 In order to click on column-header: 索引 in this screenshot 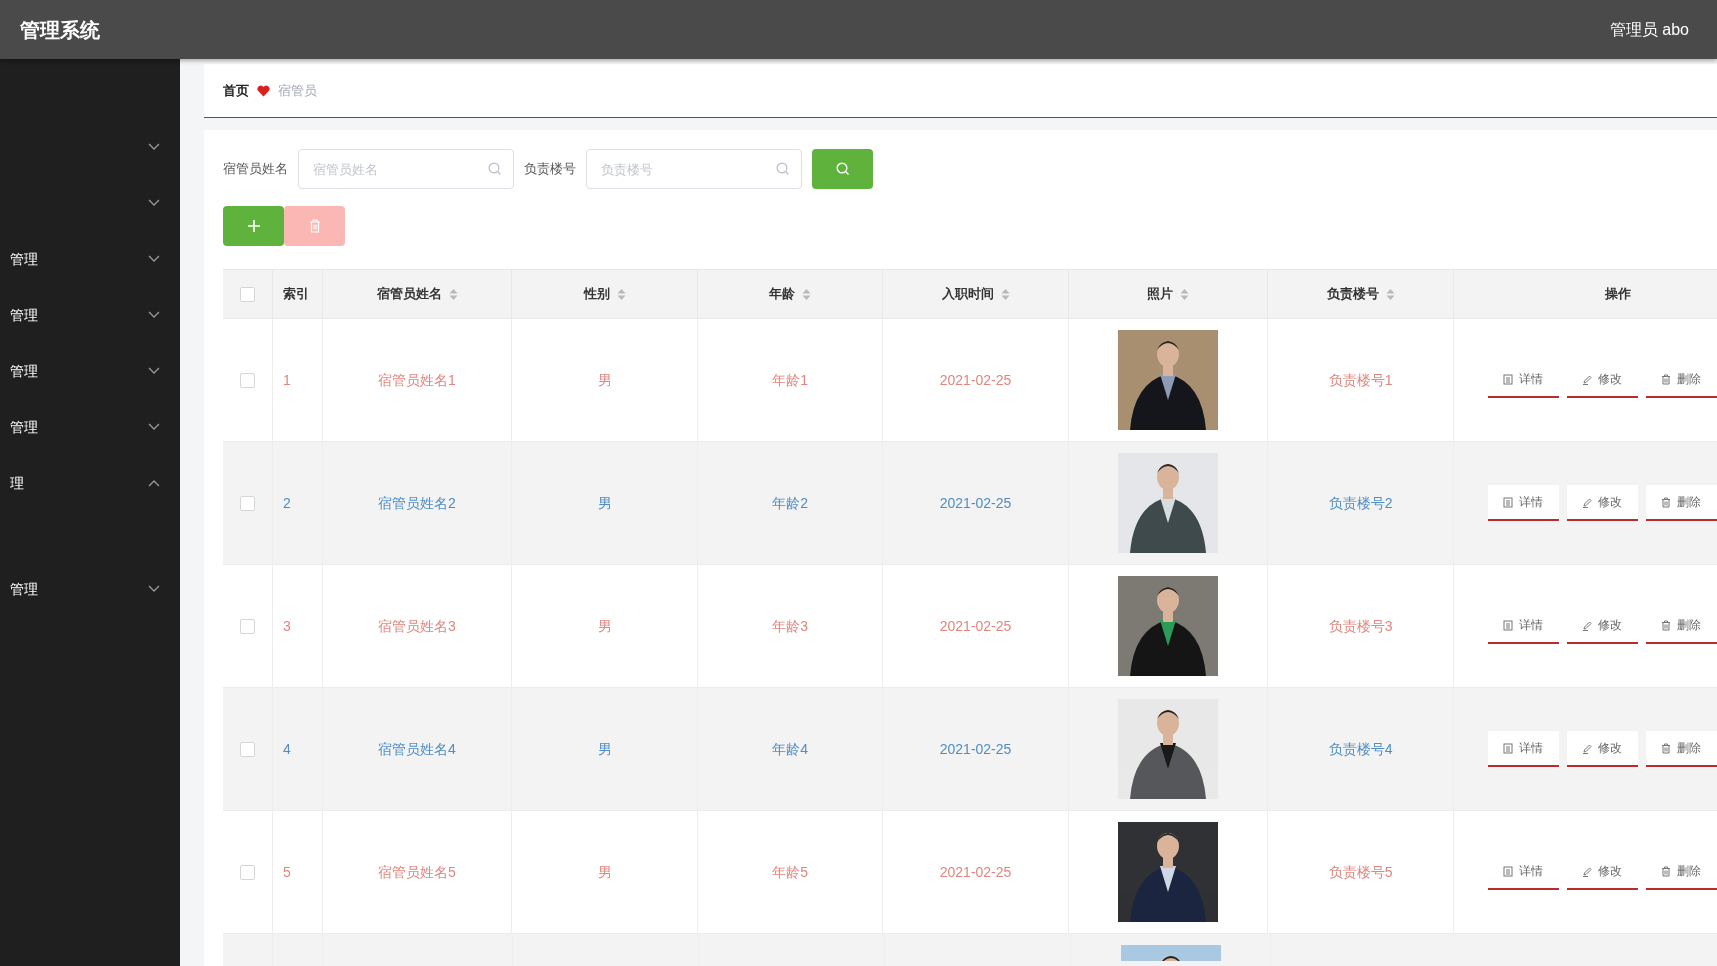, I will do `click(295, 294)`.